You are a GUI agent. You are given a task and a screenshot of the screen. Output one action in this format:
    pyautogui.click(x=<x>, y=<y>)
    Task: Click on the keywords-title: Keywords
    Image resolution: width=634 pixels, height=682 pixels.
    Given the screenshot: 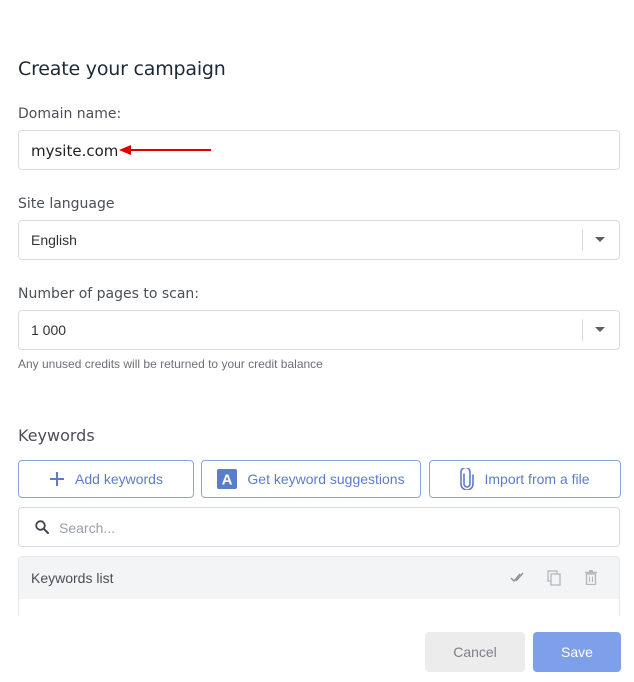 What is the action you would take?
    pyautogui.click(x=56, y=435)
    